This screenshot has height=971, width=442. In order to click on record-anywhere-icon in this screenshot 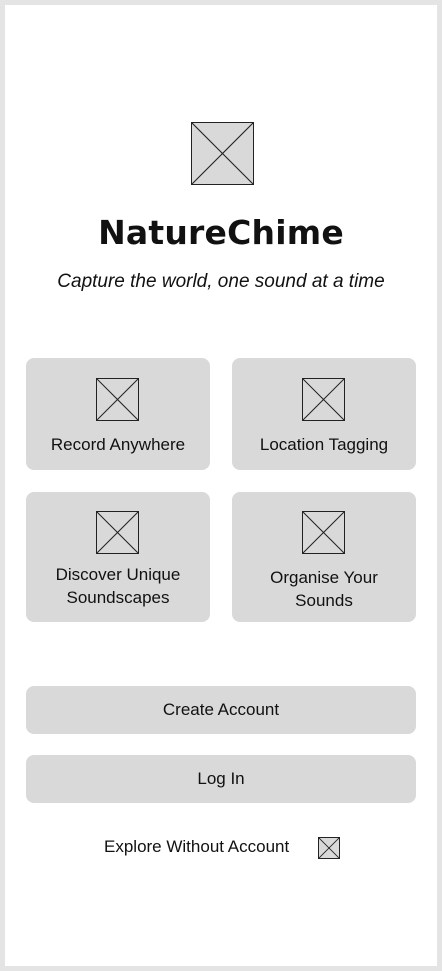, I will do `click(117, 399)`.